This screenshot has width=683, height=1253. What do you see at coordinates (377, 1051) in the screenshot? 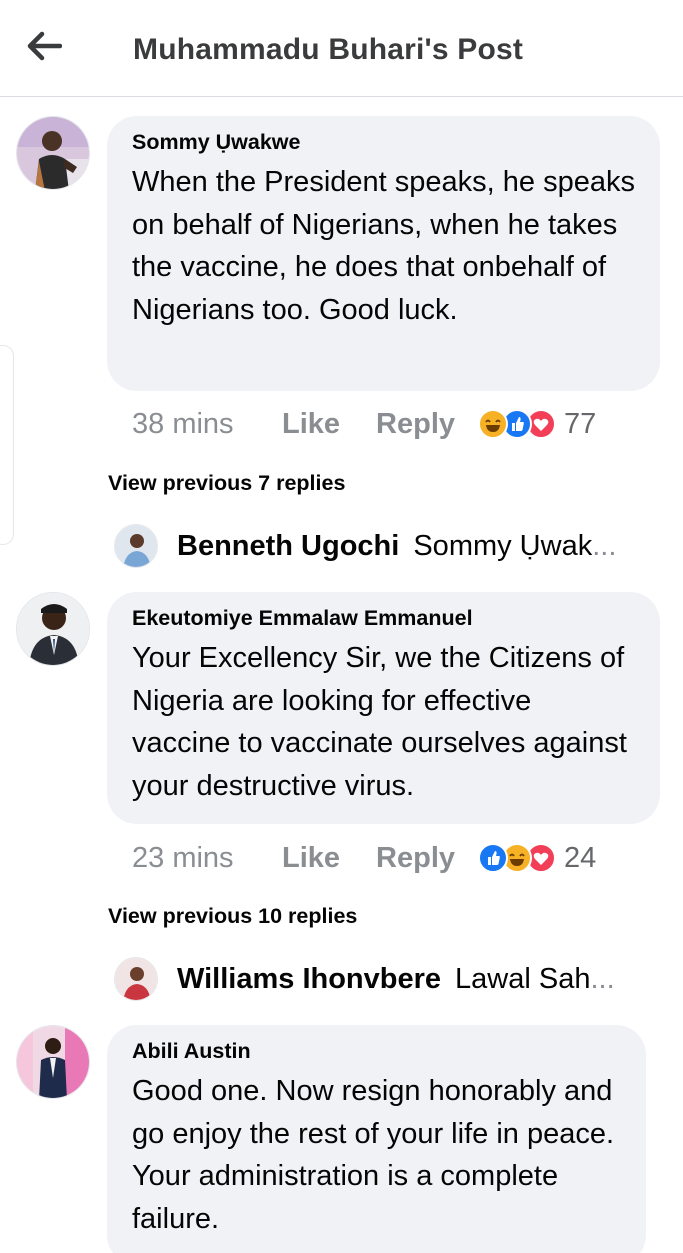
I see `comment-author: Abili Austin` at bounding box center [377, 1051].